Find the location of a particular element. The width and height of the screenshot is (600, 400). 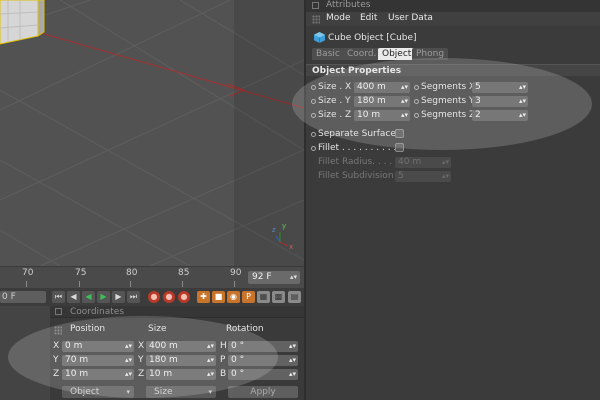

separate-surfaces-checkbox is located at coordinates (399, 133).